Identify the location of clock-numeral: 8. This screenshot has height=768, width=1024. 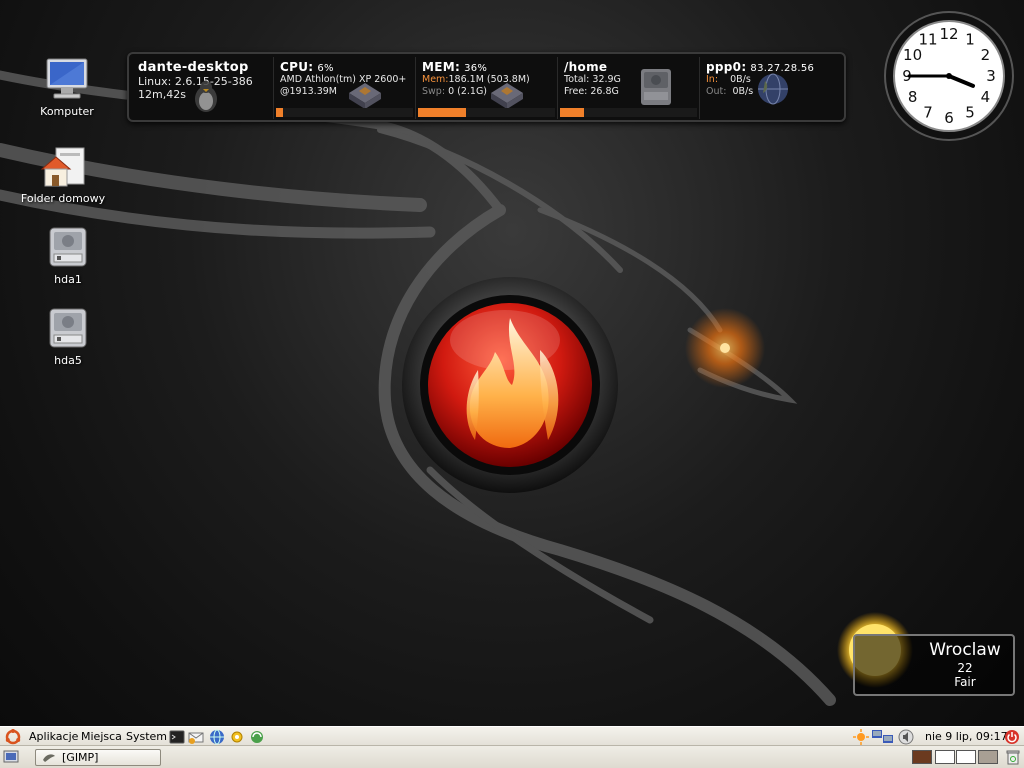
(913, 97).